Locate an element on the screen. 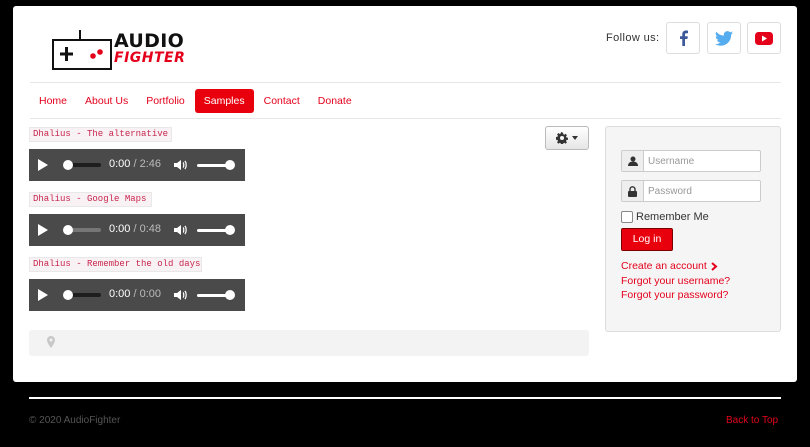 Image resolution: width=810 pixels, height=447 pixels. gamepad-icon is located at coordinates (82, 50).